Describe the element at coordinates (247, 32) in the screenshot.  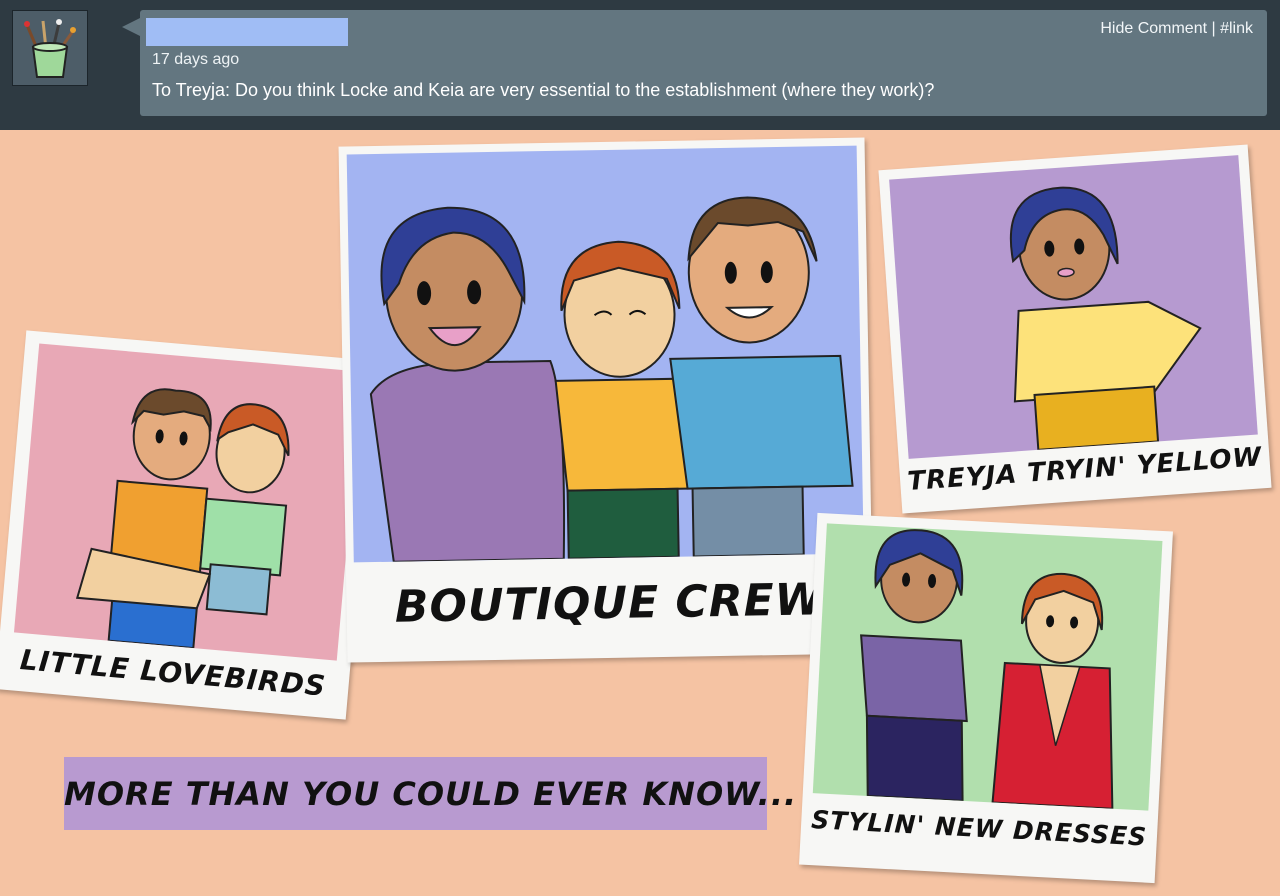
I see `commenter-name-redacted` at that location.